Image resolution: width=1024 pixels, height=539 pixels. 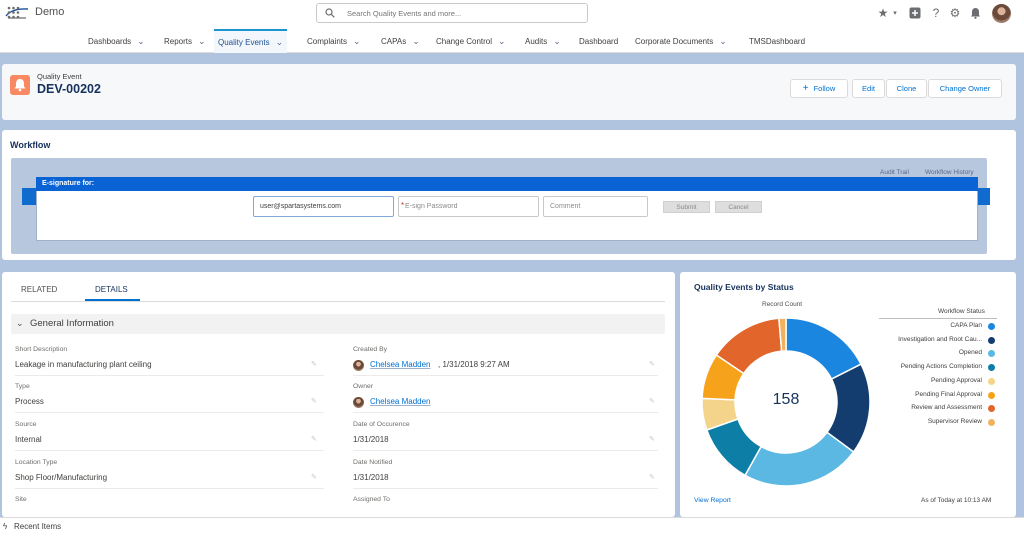 What do you see at coordinates (895, 13) in the screenshot?
I see `chevron-down-icon: ▾` at bounding box center [895, 13].